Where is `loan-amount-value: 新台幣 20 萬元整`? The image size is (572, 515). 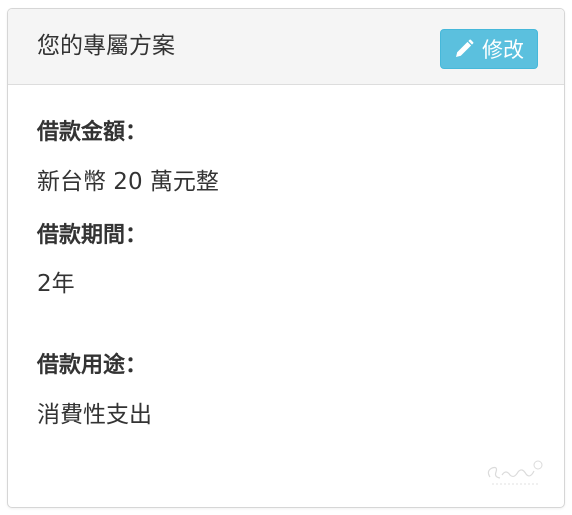
loan-amount-value: 新台幣 20 萬元整 is located at coordinates (128, 182).